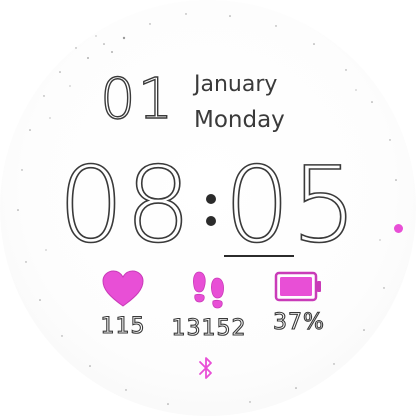  I want to click on battery-icon, so click(297, 286).